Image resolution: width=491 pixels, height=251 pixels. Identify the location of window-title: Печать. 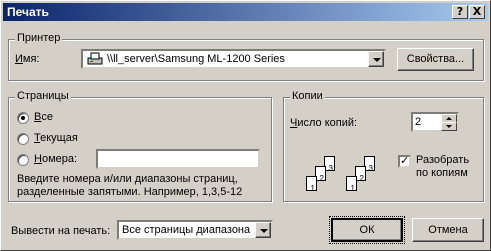
(28, 12).